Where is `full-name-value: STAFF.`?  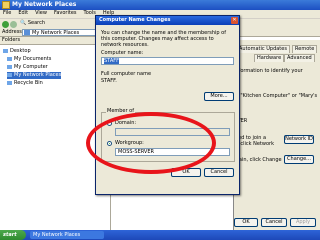
full-name-value: STAFF. is located at coordinates (109, 81).